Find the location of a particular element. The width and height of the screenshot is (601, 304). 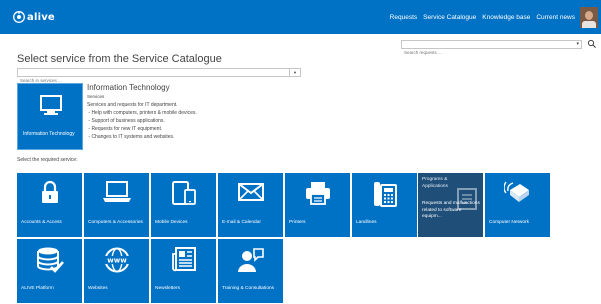

database-check-icon is located at coordinates (50, 260).